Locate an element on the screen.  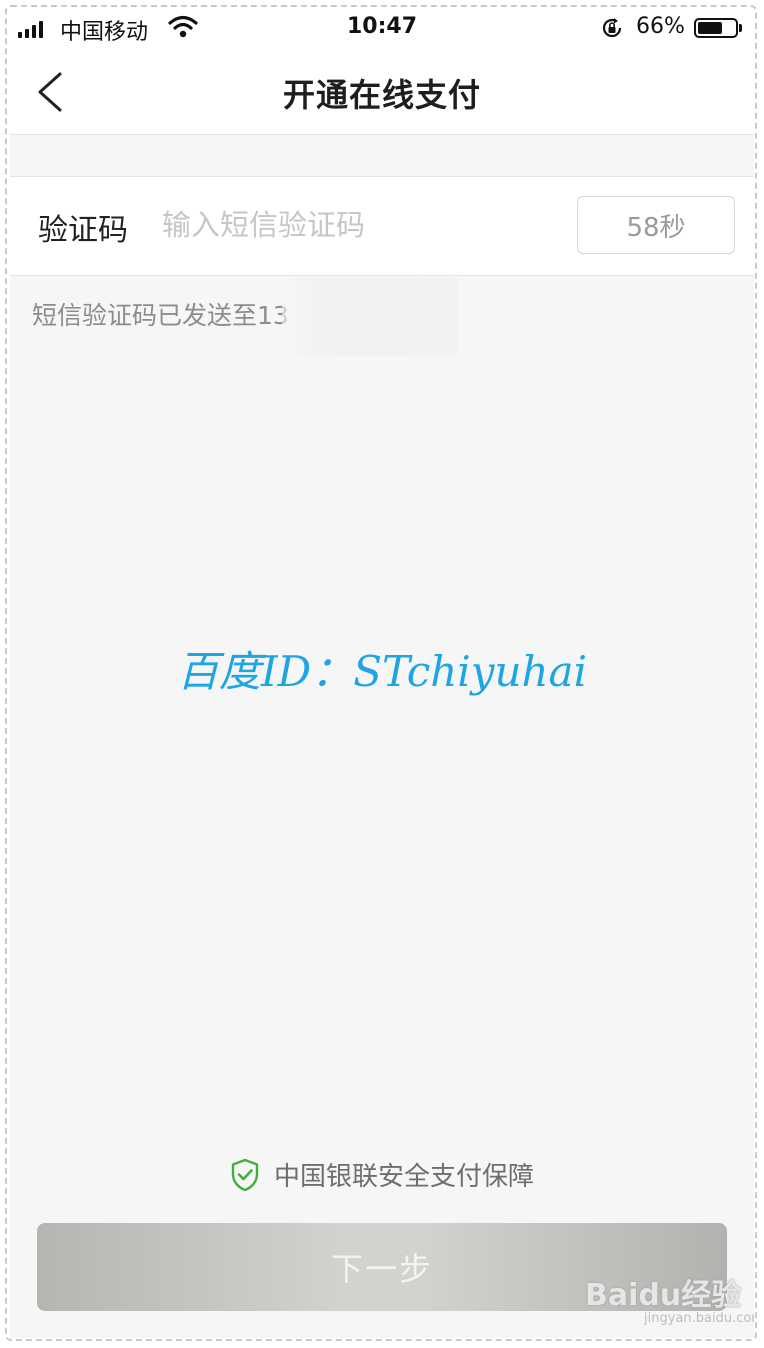
sms-sent-note: 短信验证码已发送至13 is located at coordinates (160, 315).